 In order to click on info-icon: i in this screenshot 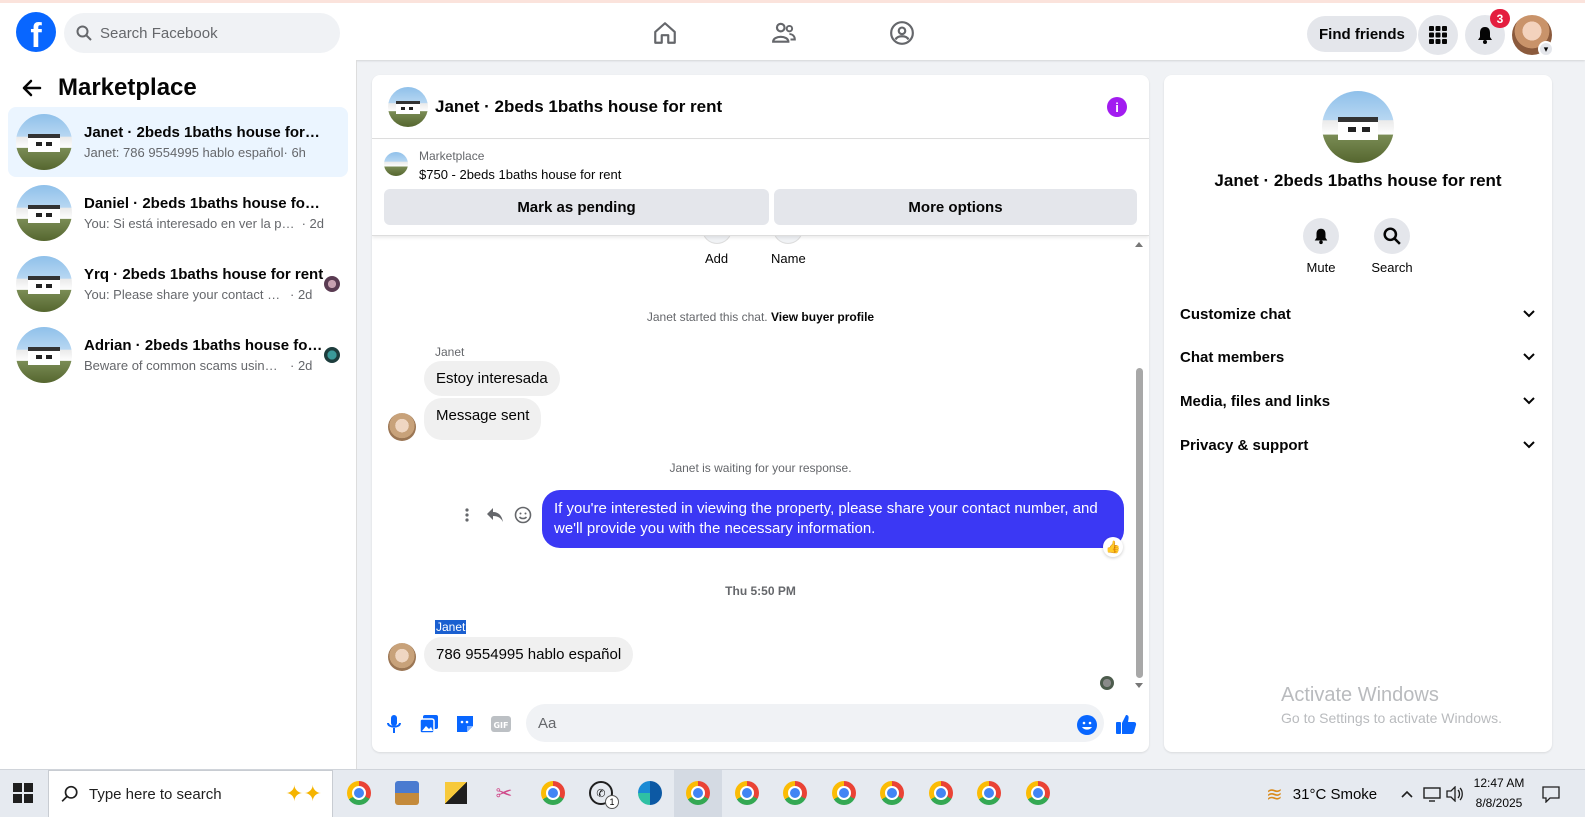, I will do `click(1117, 107)`.